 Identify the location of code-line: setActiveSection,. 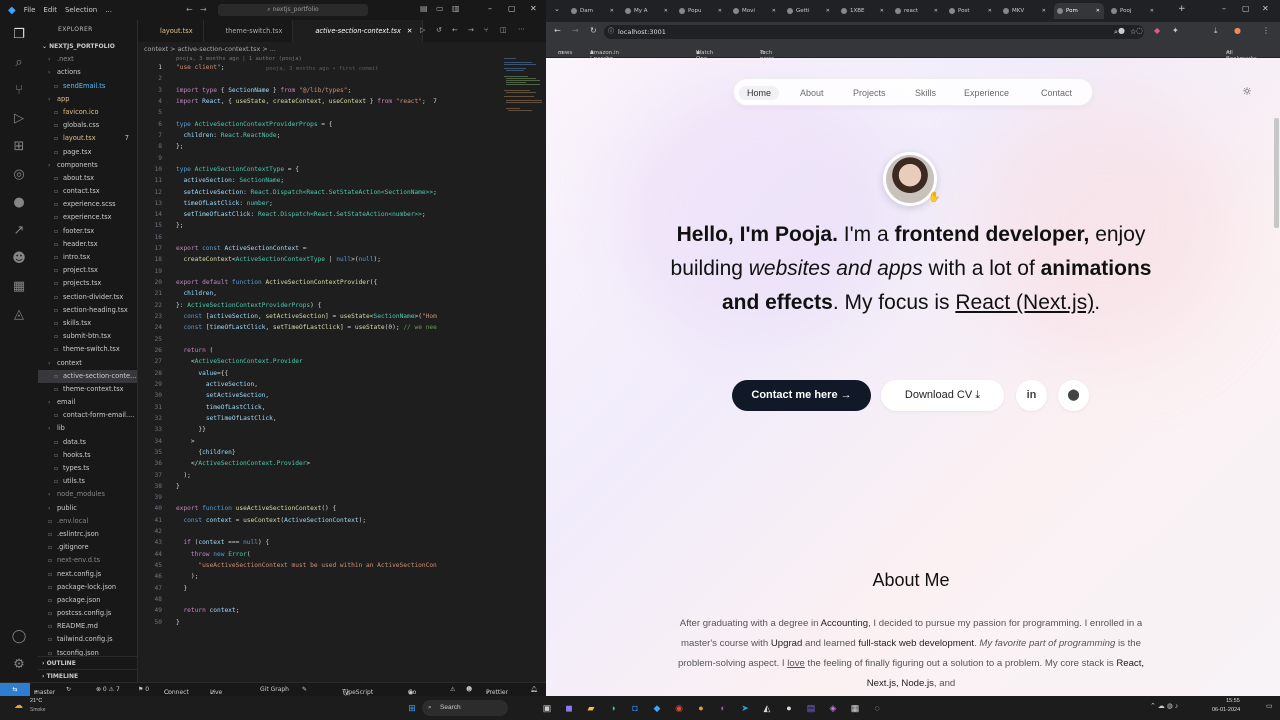
(222, 395).